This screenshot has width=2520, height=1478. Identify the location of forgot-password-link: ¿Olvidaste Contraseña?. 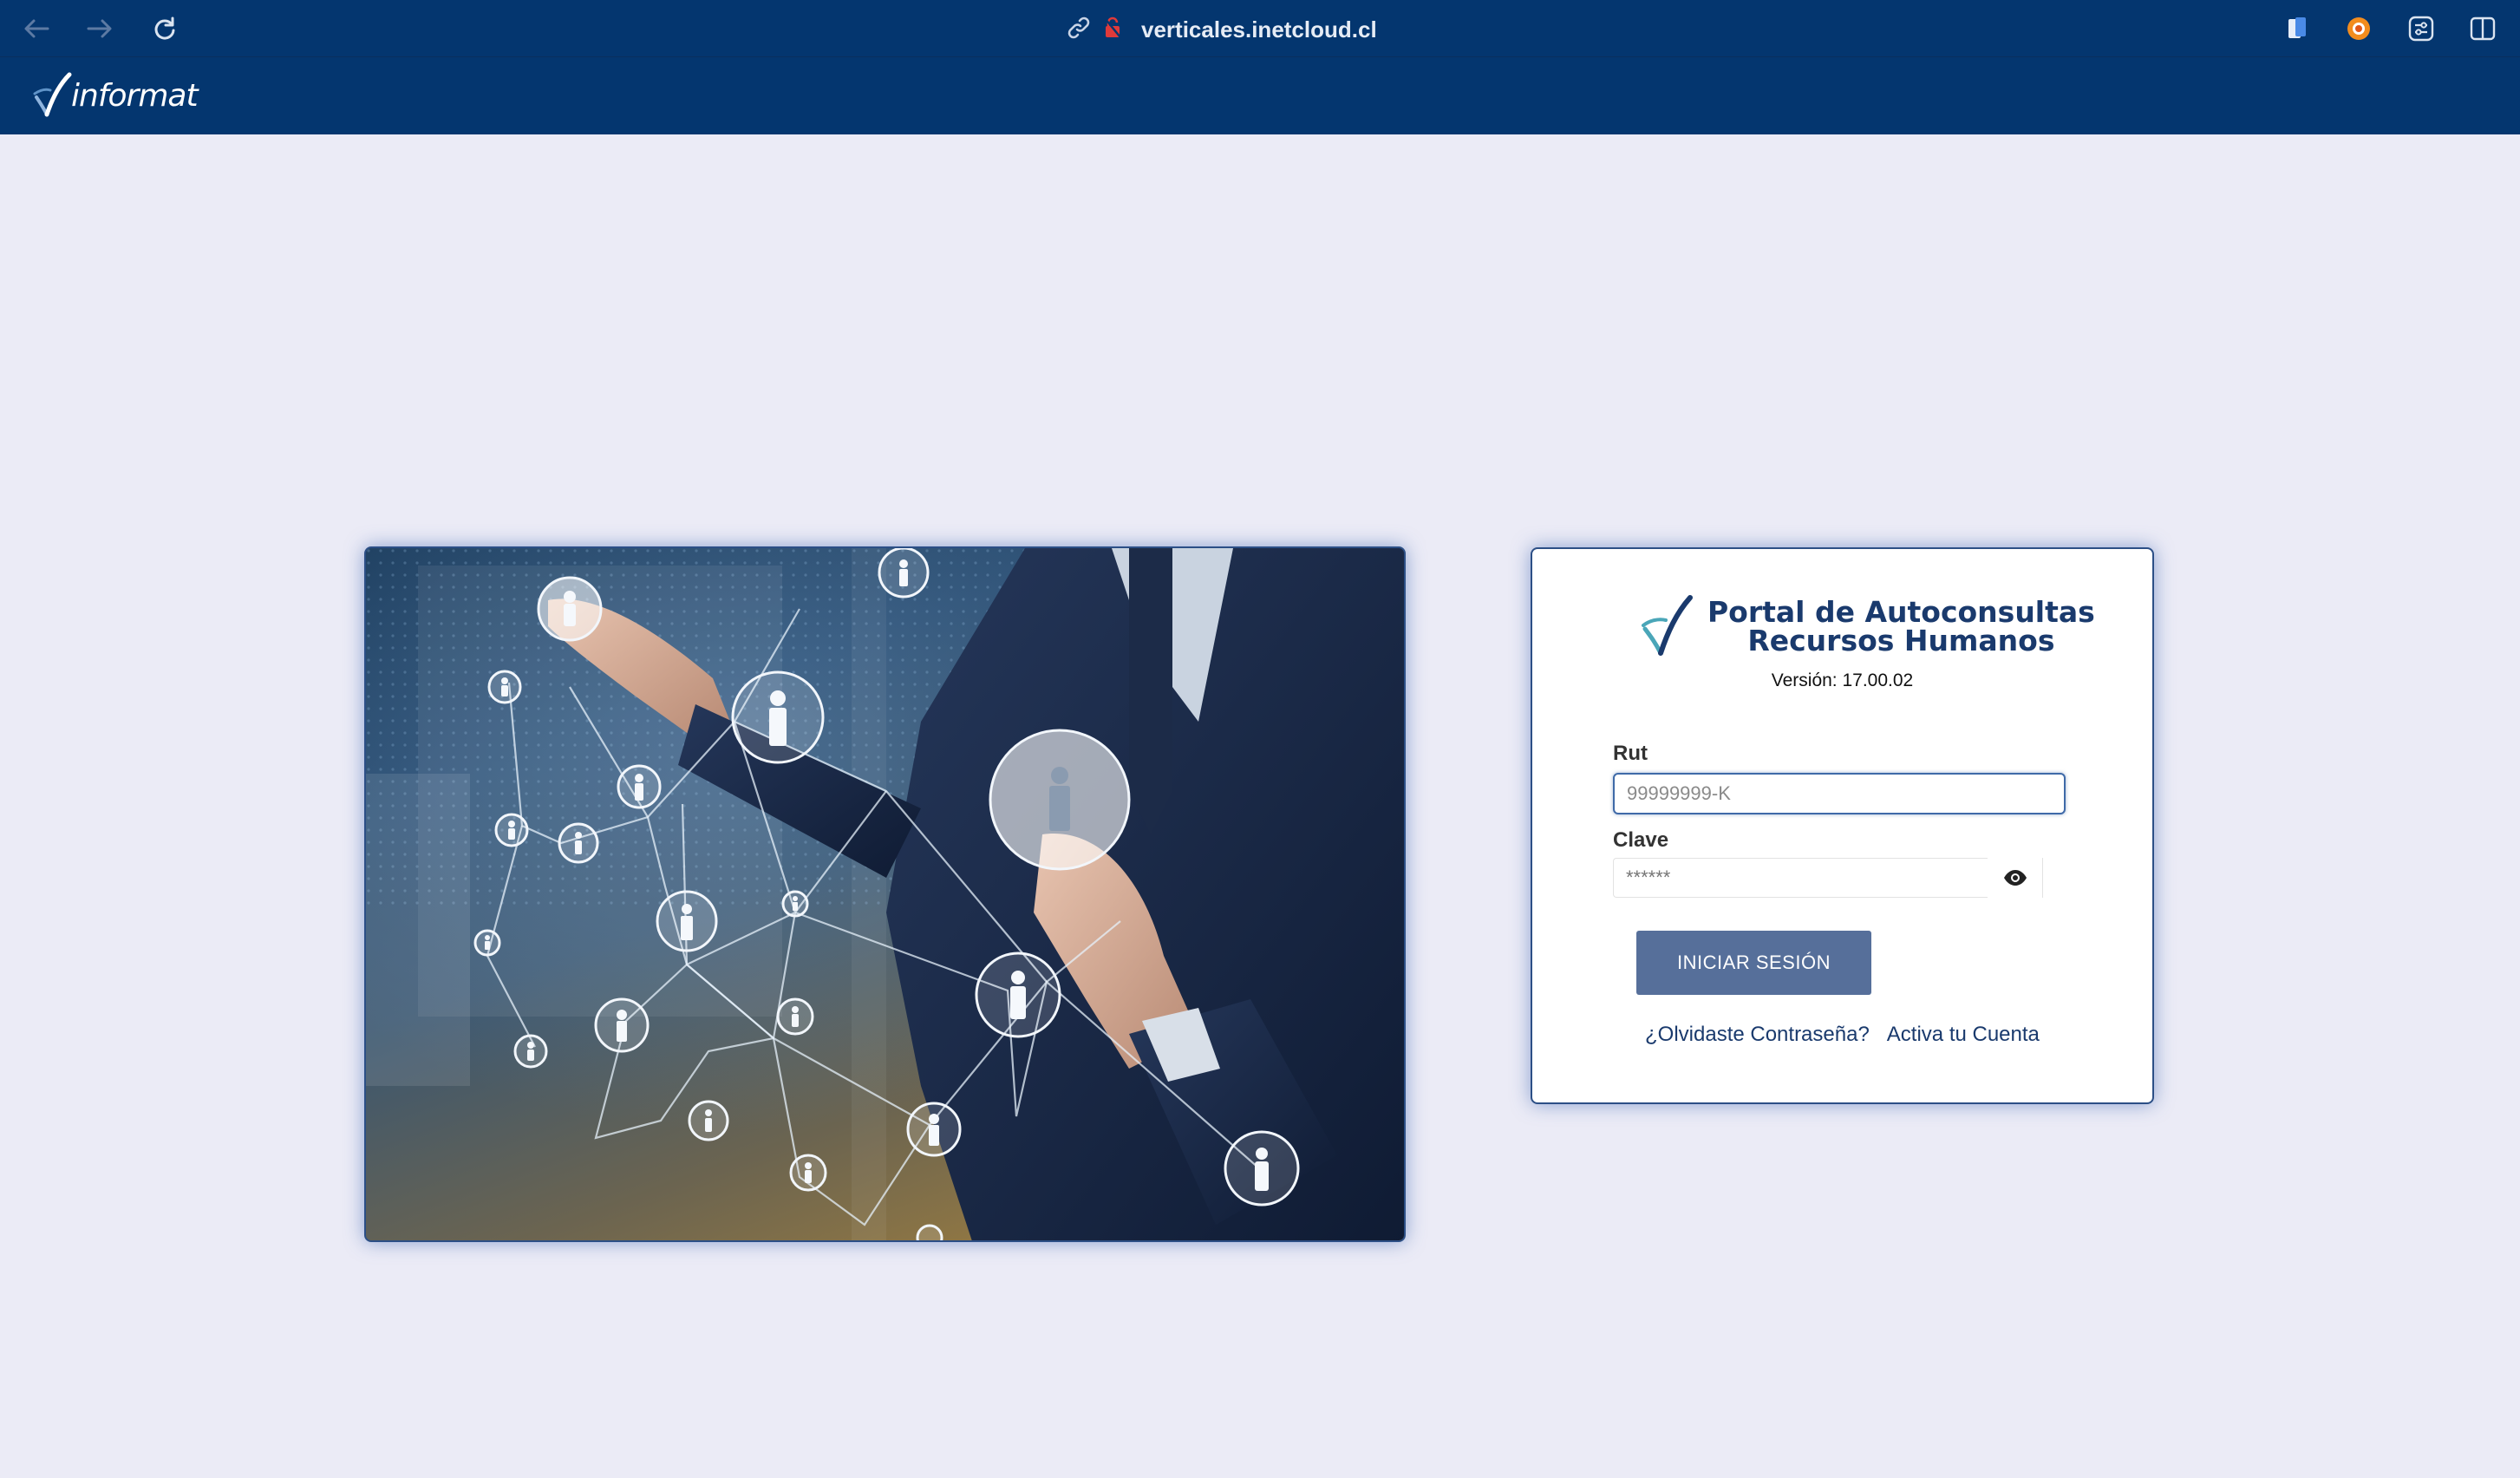
(1757, 1035).